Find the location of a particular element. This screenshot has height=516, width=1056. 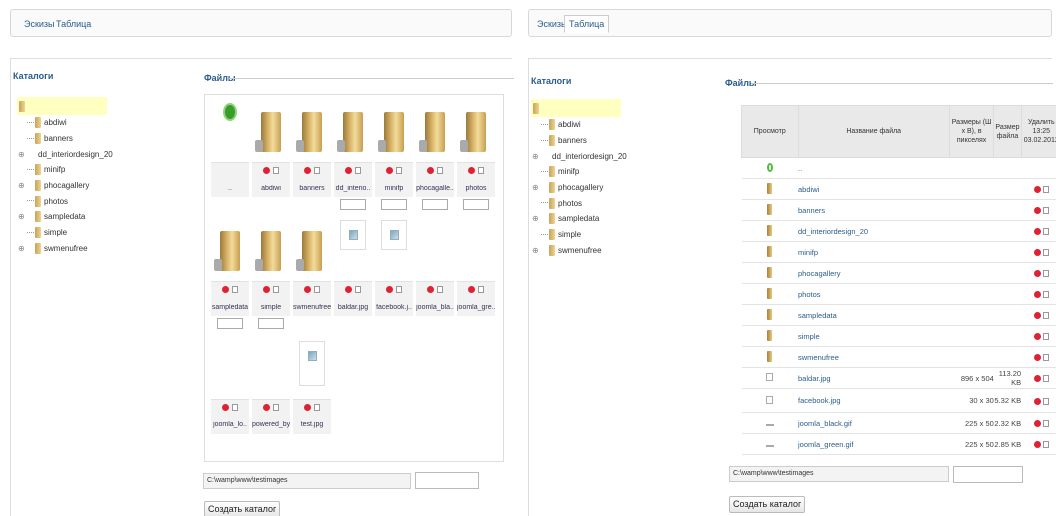

table-row: minifp is located at coordinates (898, 252).